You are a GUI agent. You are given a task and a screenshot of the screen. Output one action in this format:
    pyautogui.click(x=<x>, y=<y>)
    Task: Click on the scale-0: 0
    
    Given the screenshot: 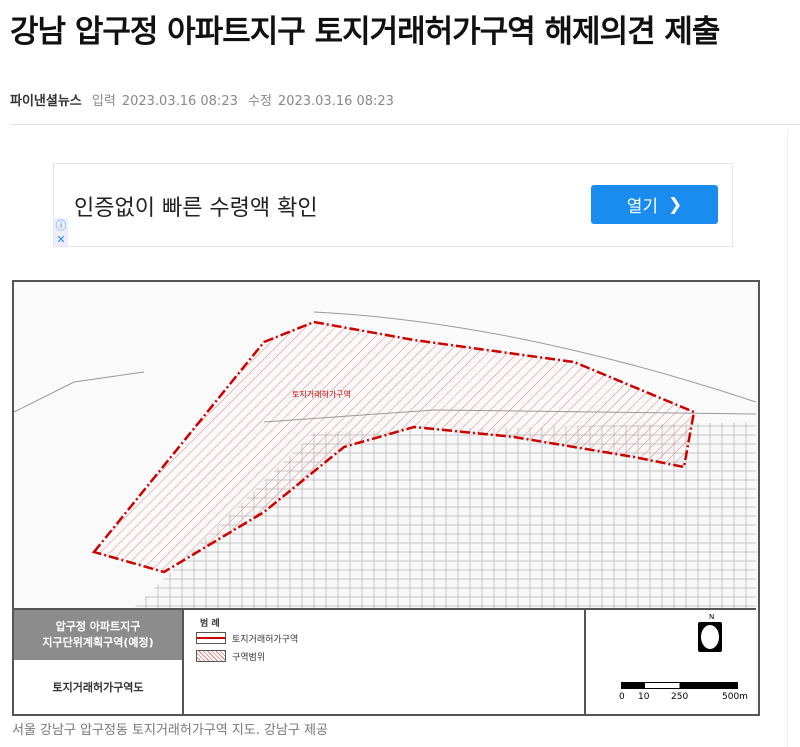 What is the action you would take?
    pyautogui.click(x=622, y=697)
    